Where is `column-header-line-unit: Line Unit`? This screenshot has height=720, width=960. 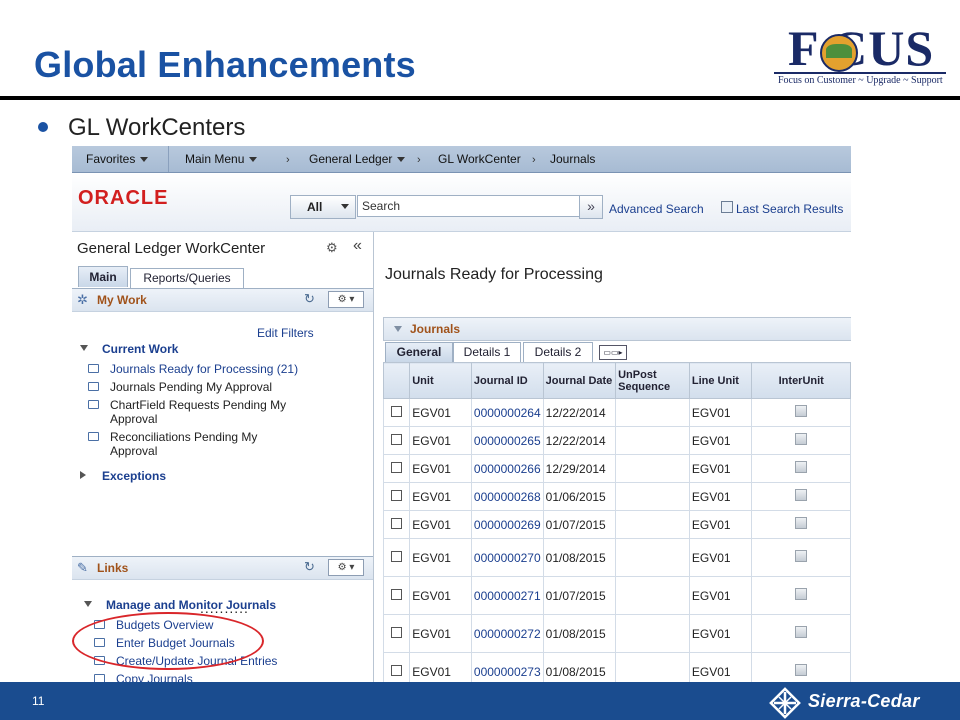
column-header-line-unit: Line Unit is located at coordinates (720, 380).